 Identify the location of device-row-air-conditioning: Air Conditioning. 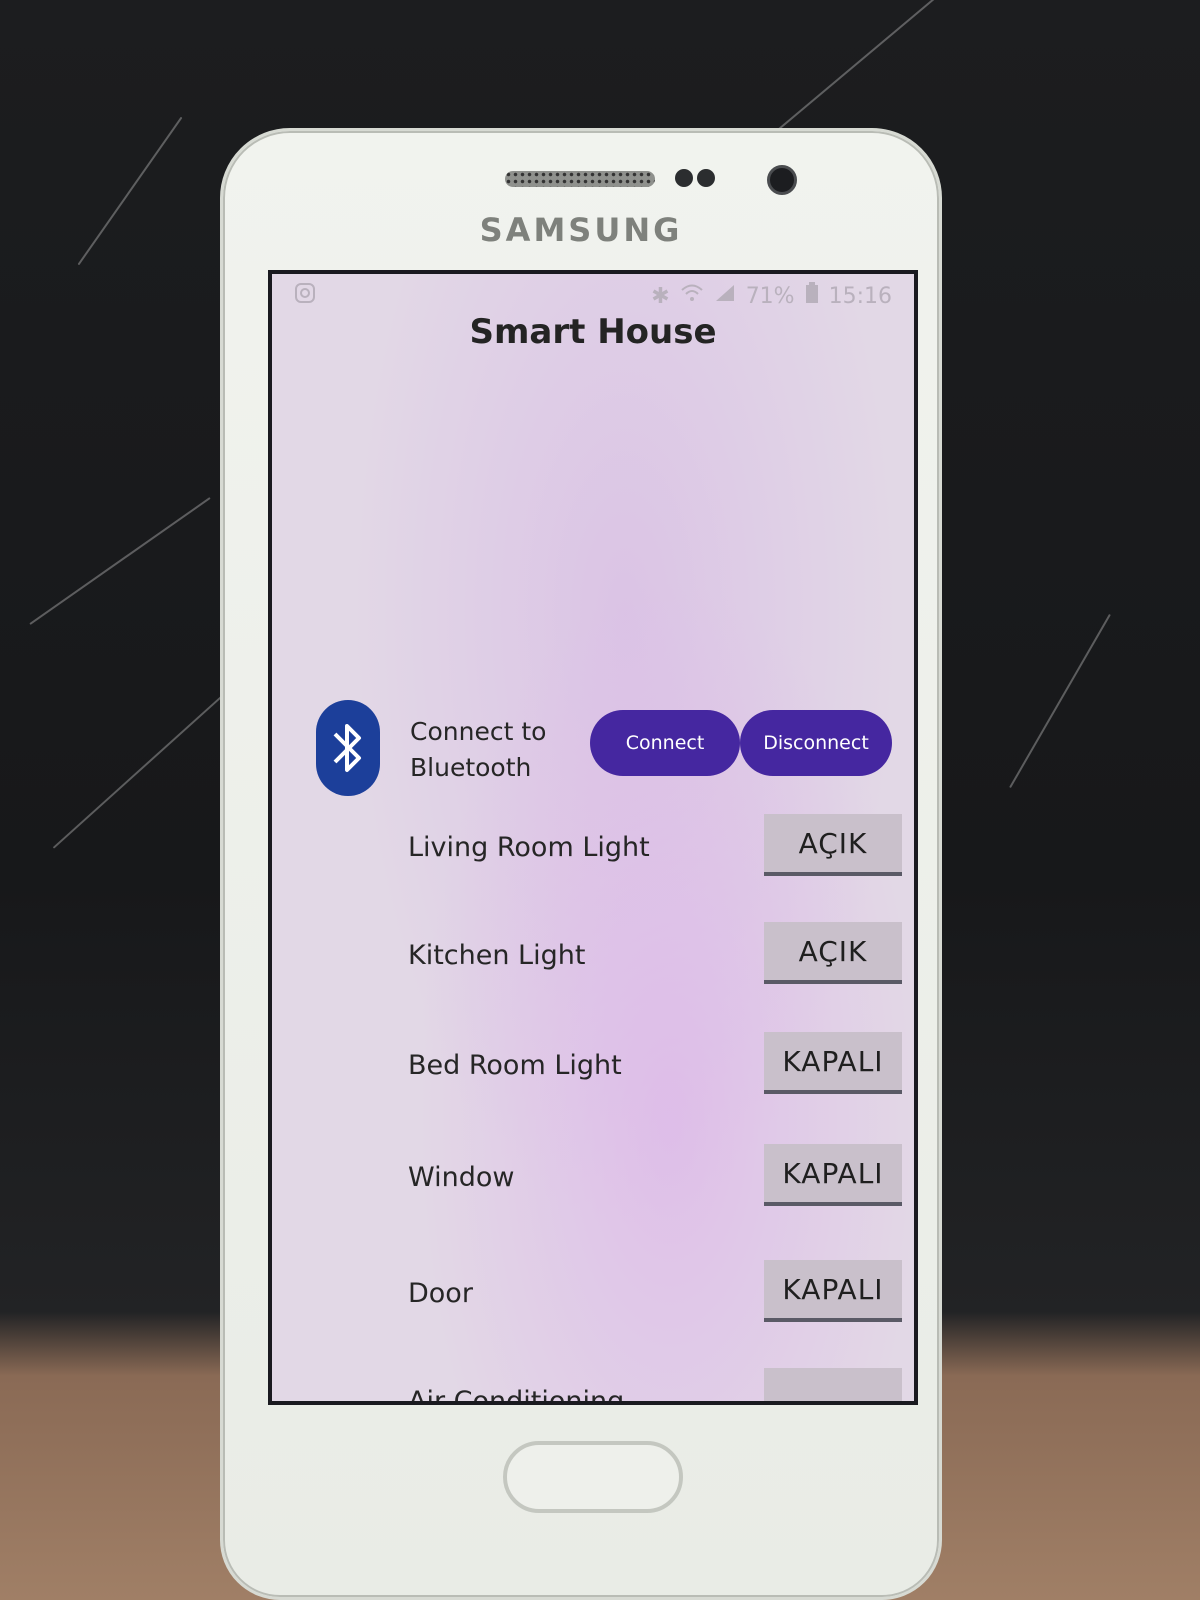
(593, 1386).